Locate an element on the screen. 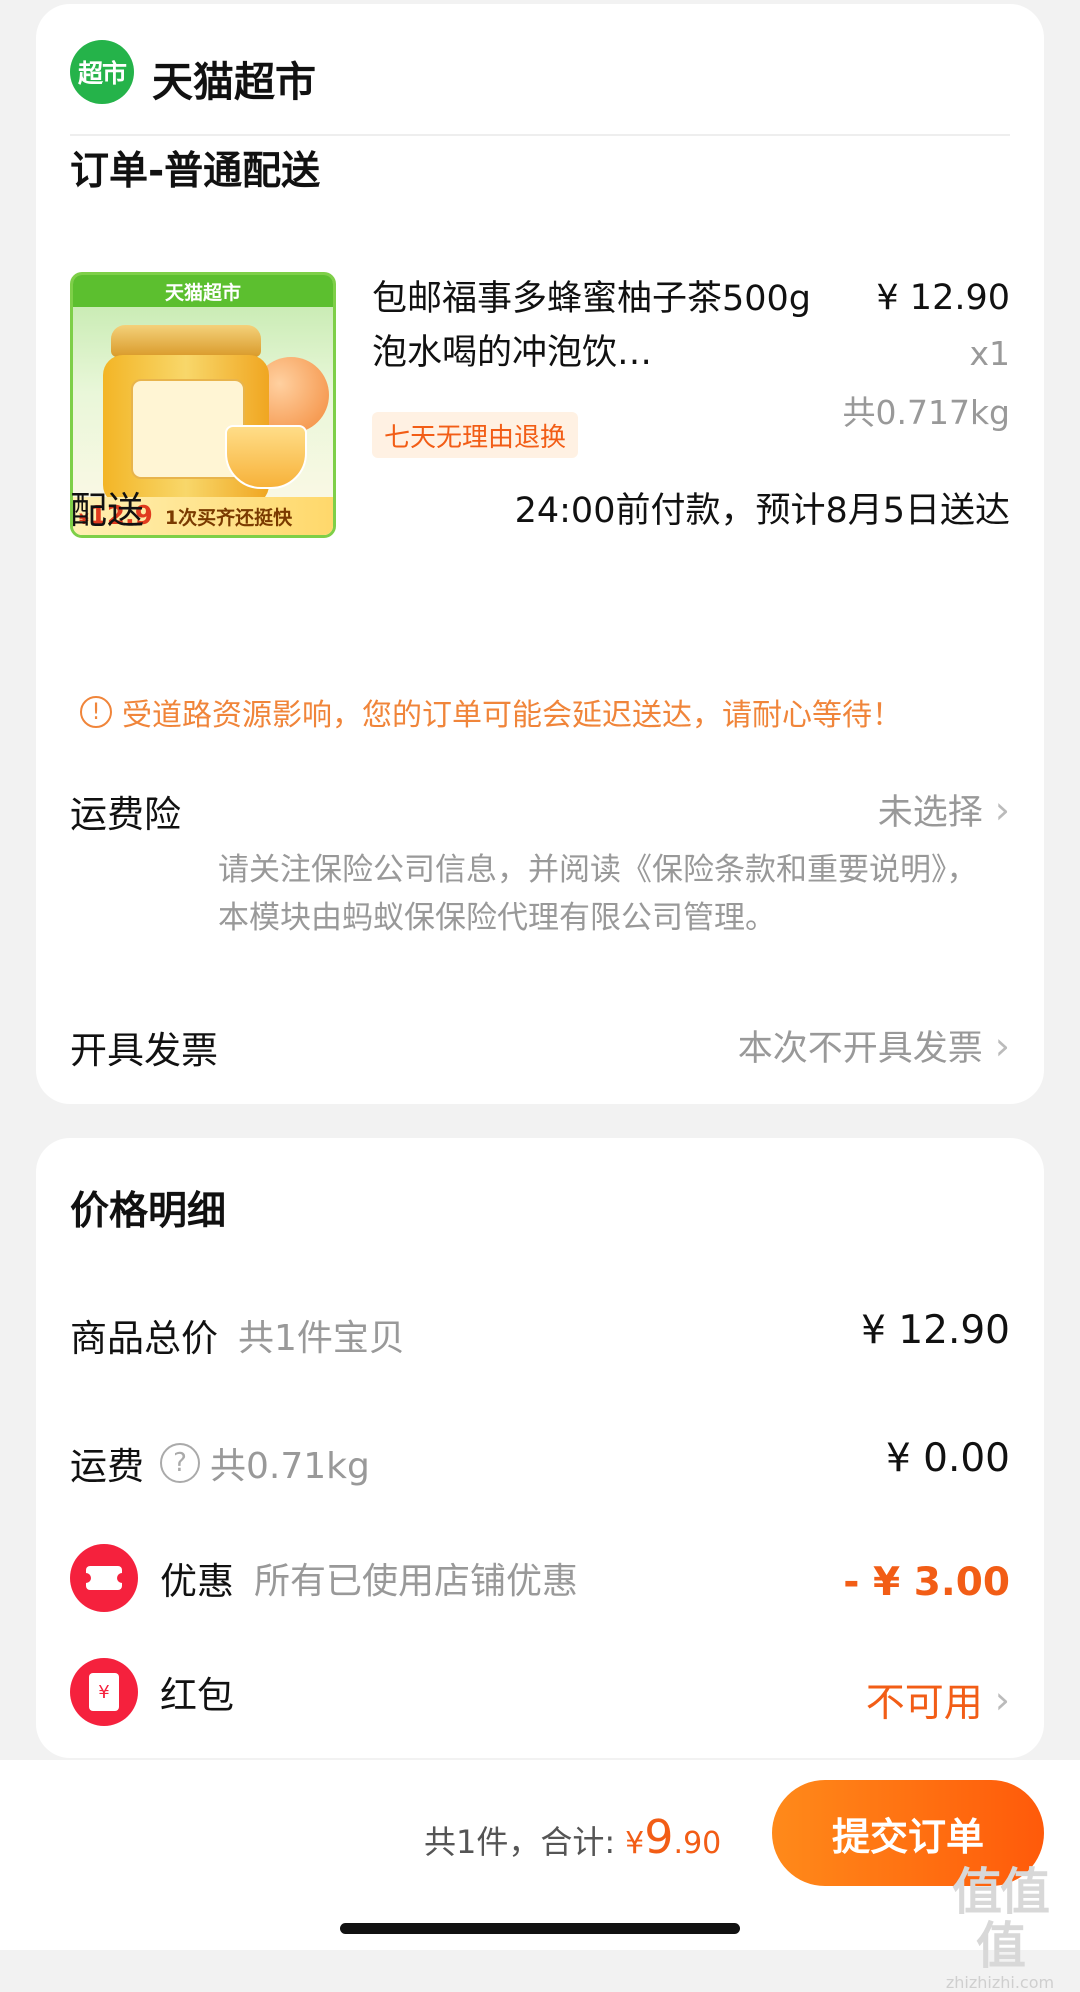  store-logo: 超市 is located at coordinates (102, 72).